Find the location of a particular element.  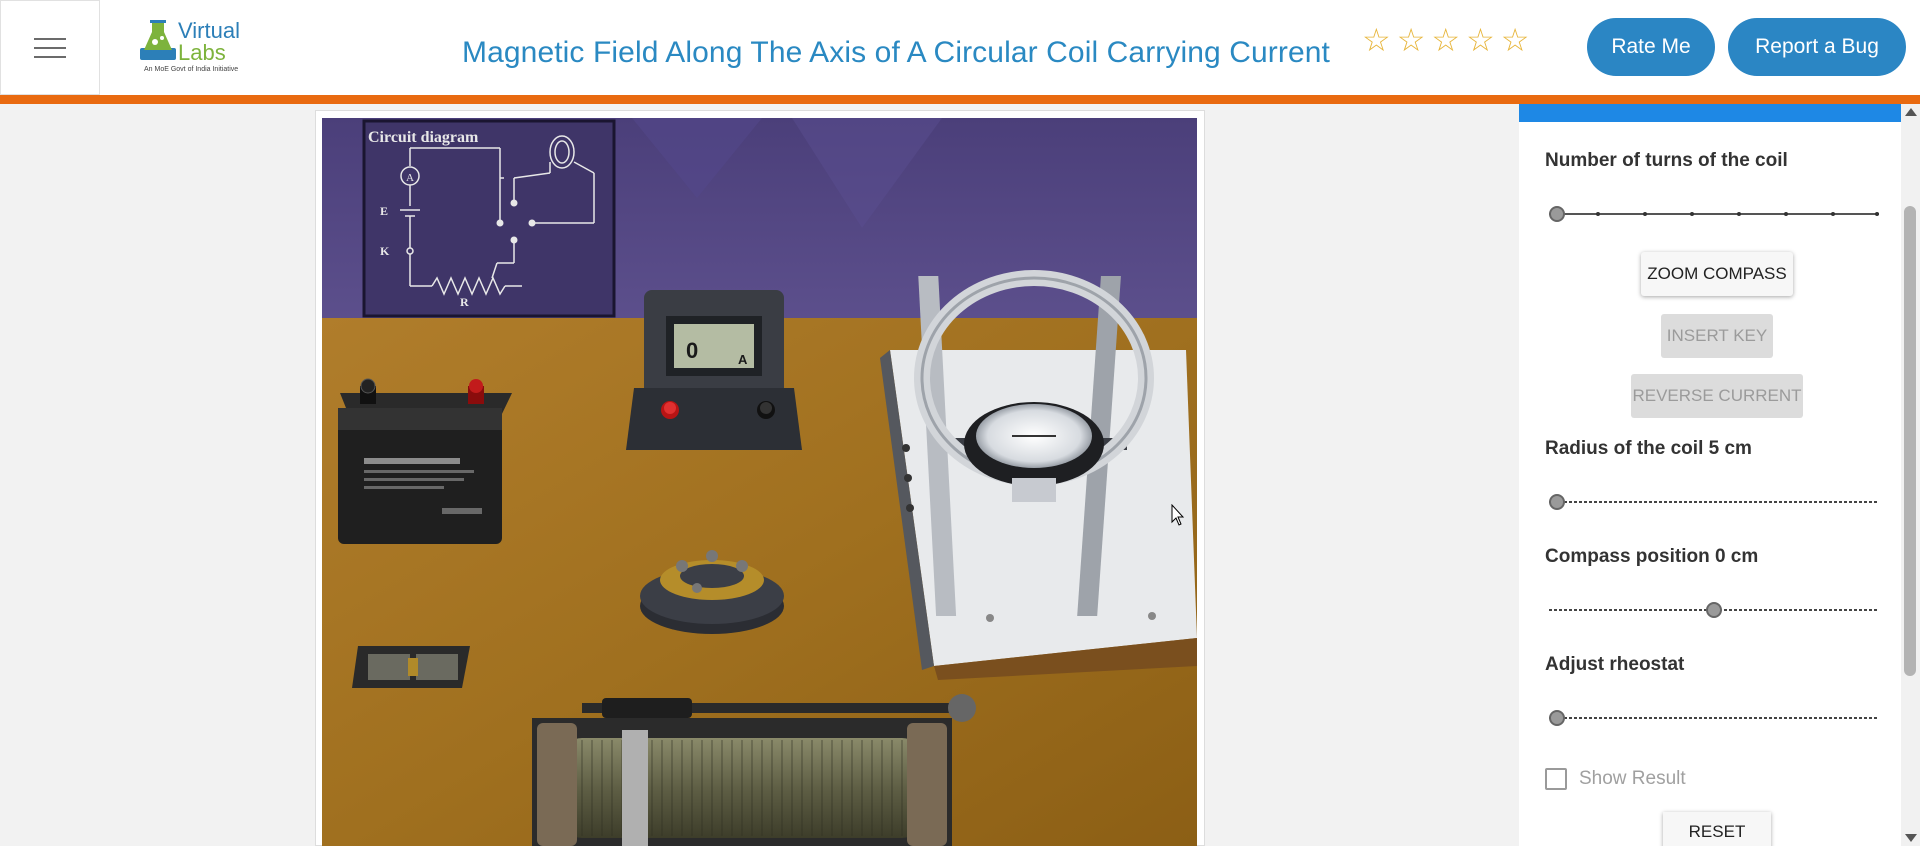

circuit-label-rheostat: R is located at coordinates (464, 302).